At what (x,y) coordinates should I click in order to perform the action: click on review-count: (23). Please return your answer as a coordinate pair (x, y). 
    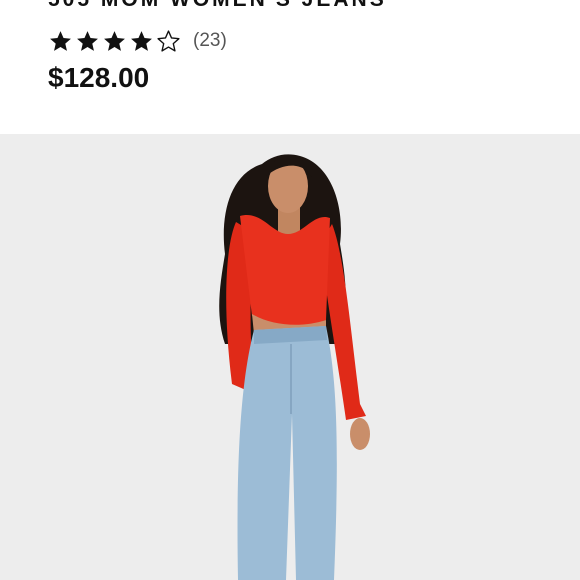
    Looking at the image, I should click on (210, 41).